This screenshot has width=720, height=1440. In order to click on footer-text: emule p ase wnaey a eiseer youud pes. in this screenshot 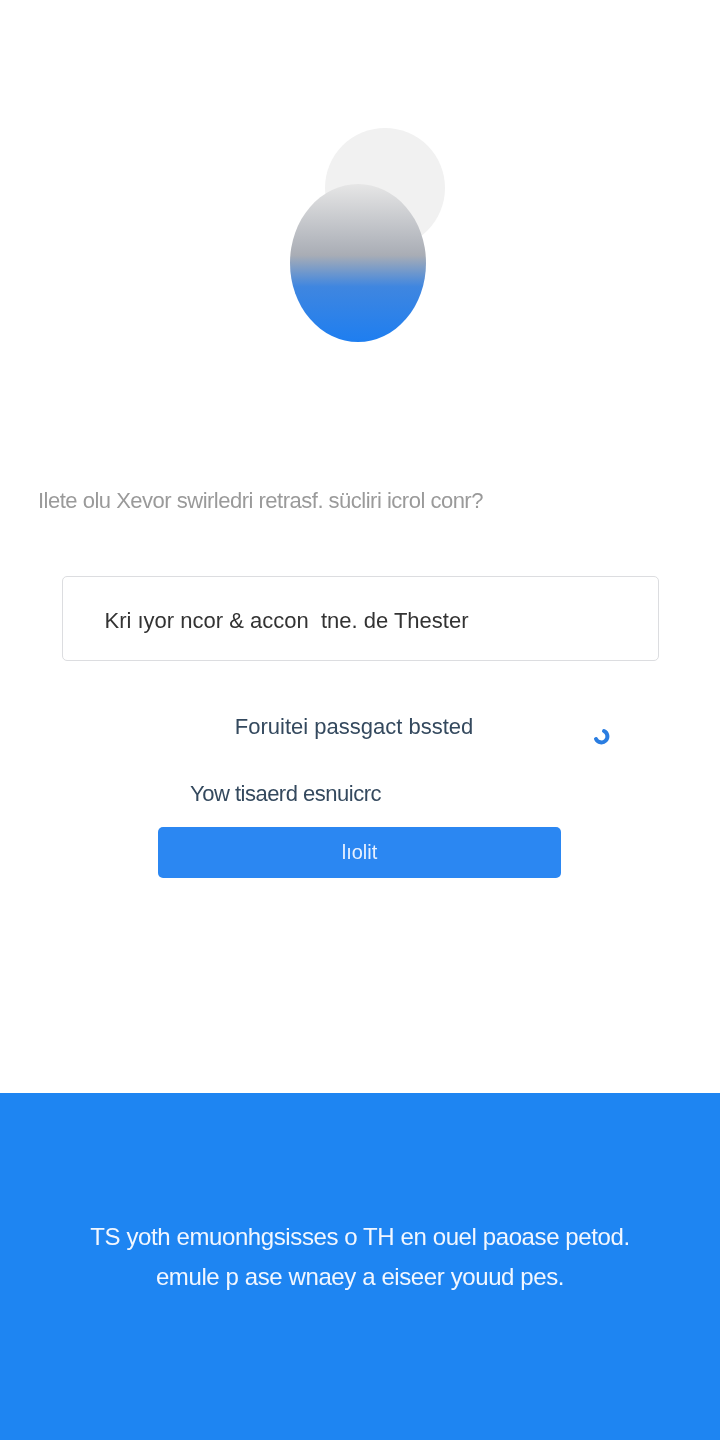, I will do `click(360, 1277)`.